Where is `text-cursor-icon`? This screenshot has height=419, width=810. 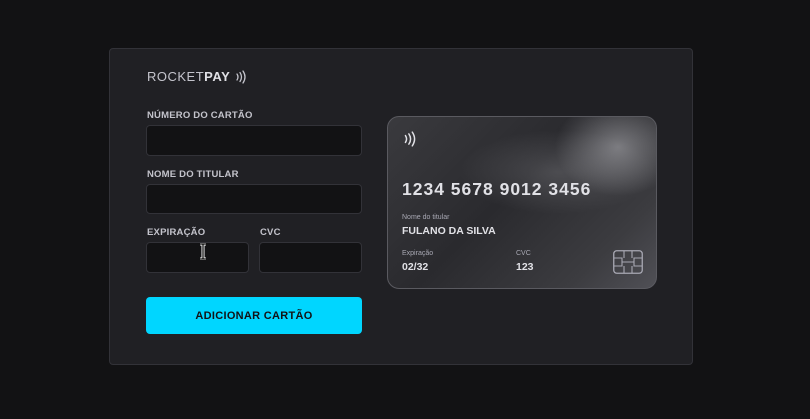
text-cursor-icon is located at coordinates (203, 251).